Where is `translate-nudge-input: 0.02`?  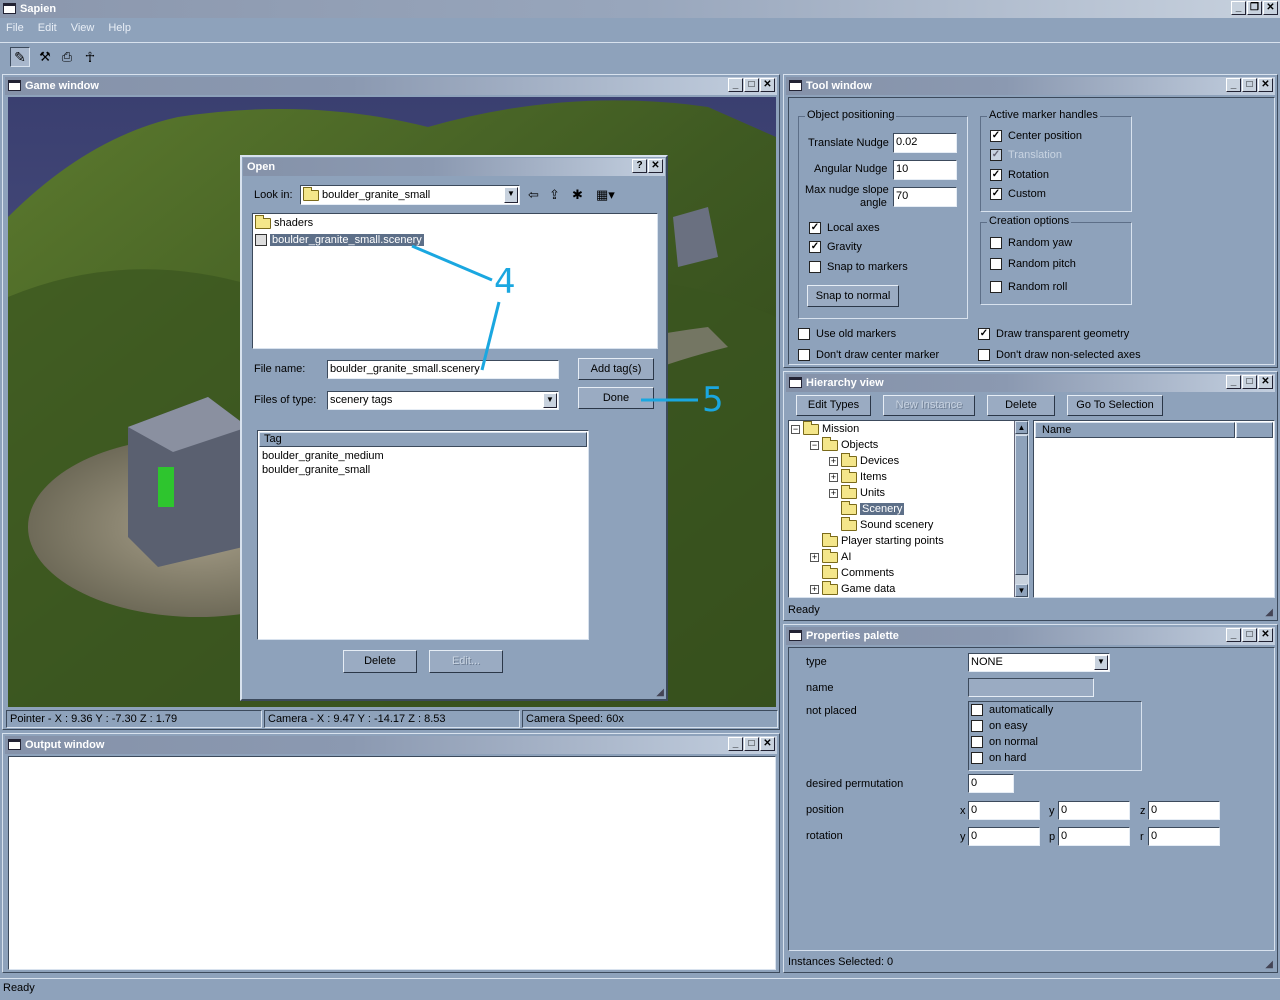
translate-nudge-input: 0.02 is located at coordinates (925, 143).